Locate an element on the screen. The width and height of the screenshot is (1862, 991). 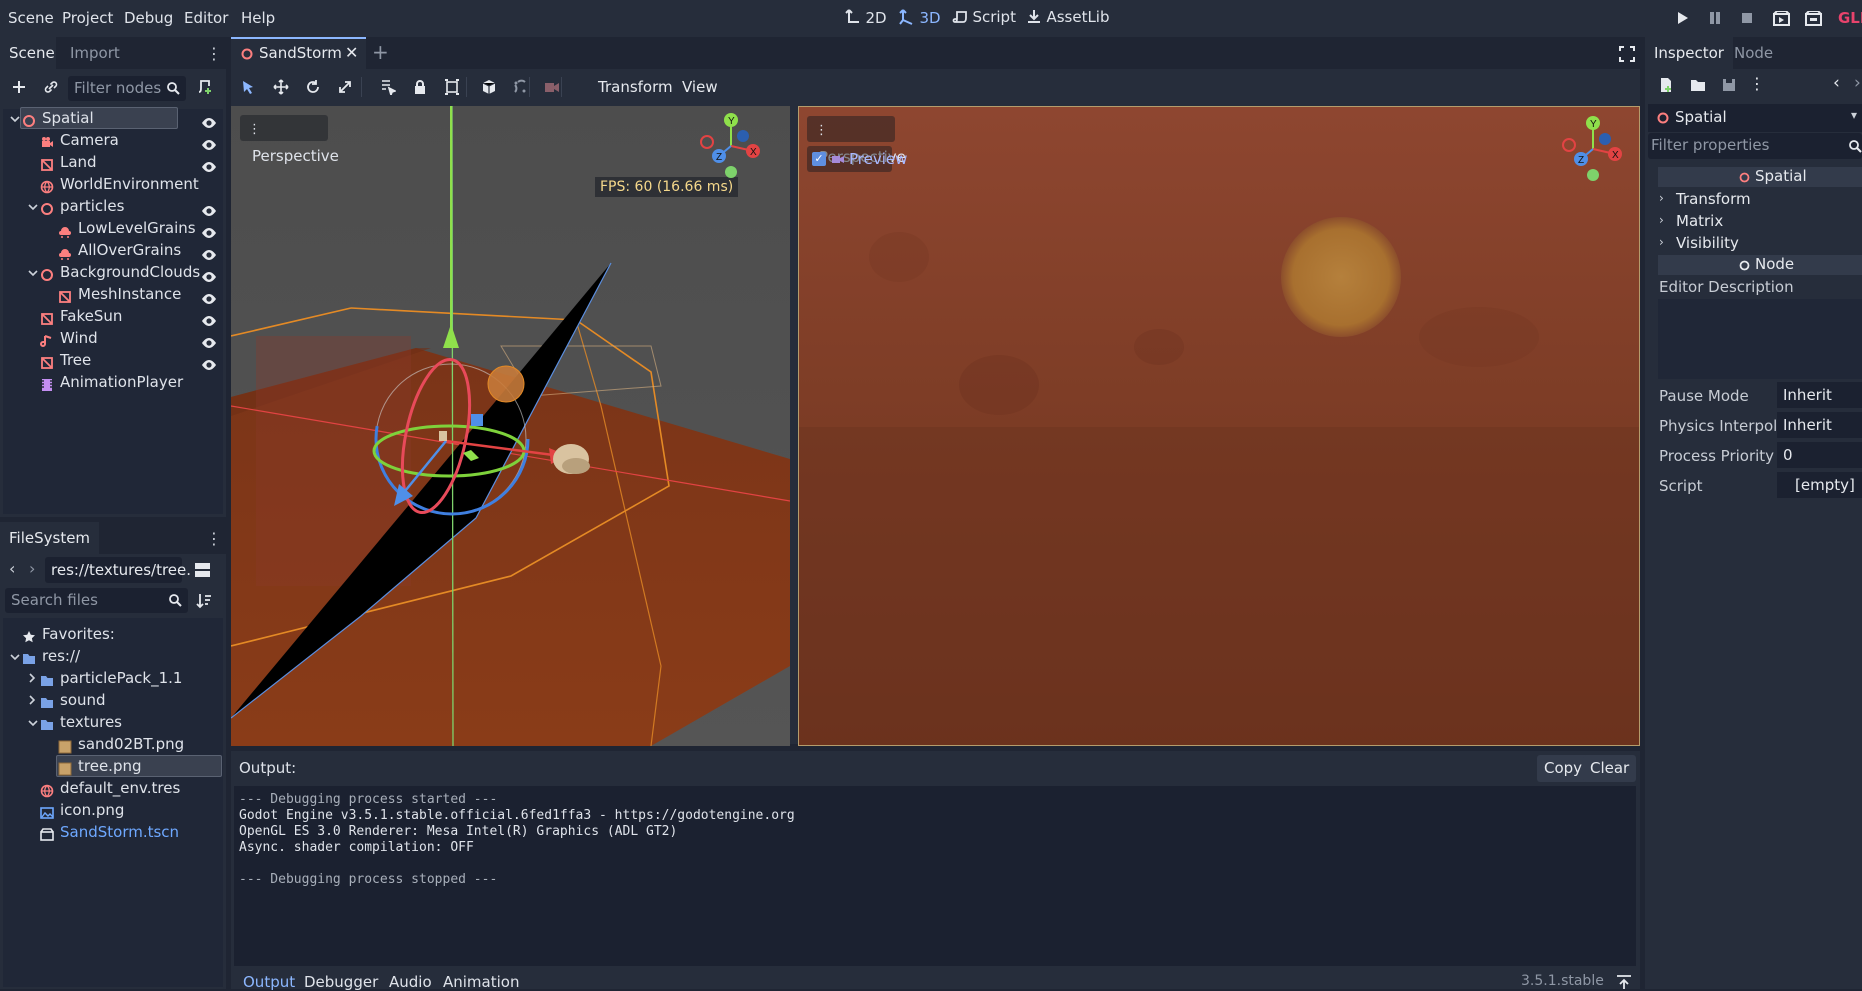
workspace-script-button: Script is located at coordinates (984, 19).